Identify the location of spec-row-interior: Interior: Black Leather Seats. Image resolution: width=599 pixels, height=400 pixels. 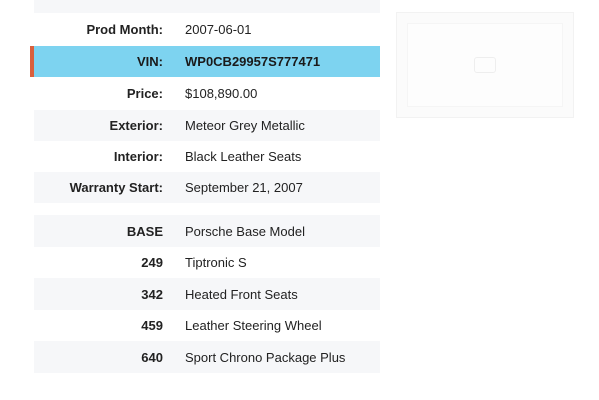
(207, 156).